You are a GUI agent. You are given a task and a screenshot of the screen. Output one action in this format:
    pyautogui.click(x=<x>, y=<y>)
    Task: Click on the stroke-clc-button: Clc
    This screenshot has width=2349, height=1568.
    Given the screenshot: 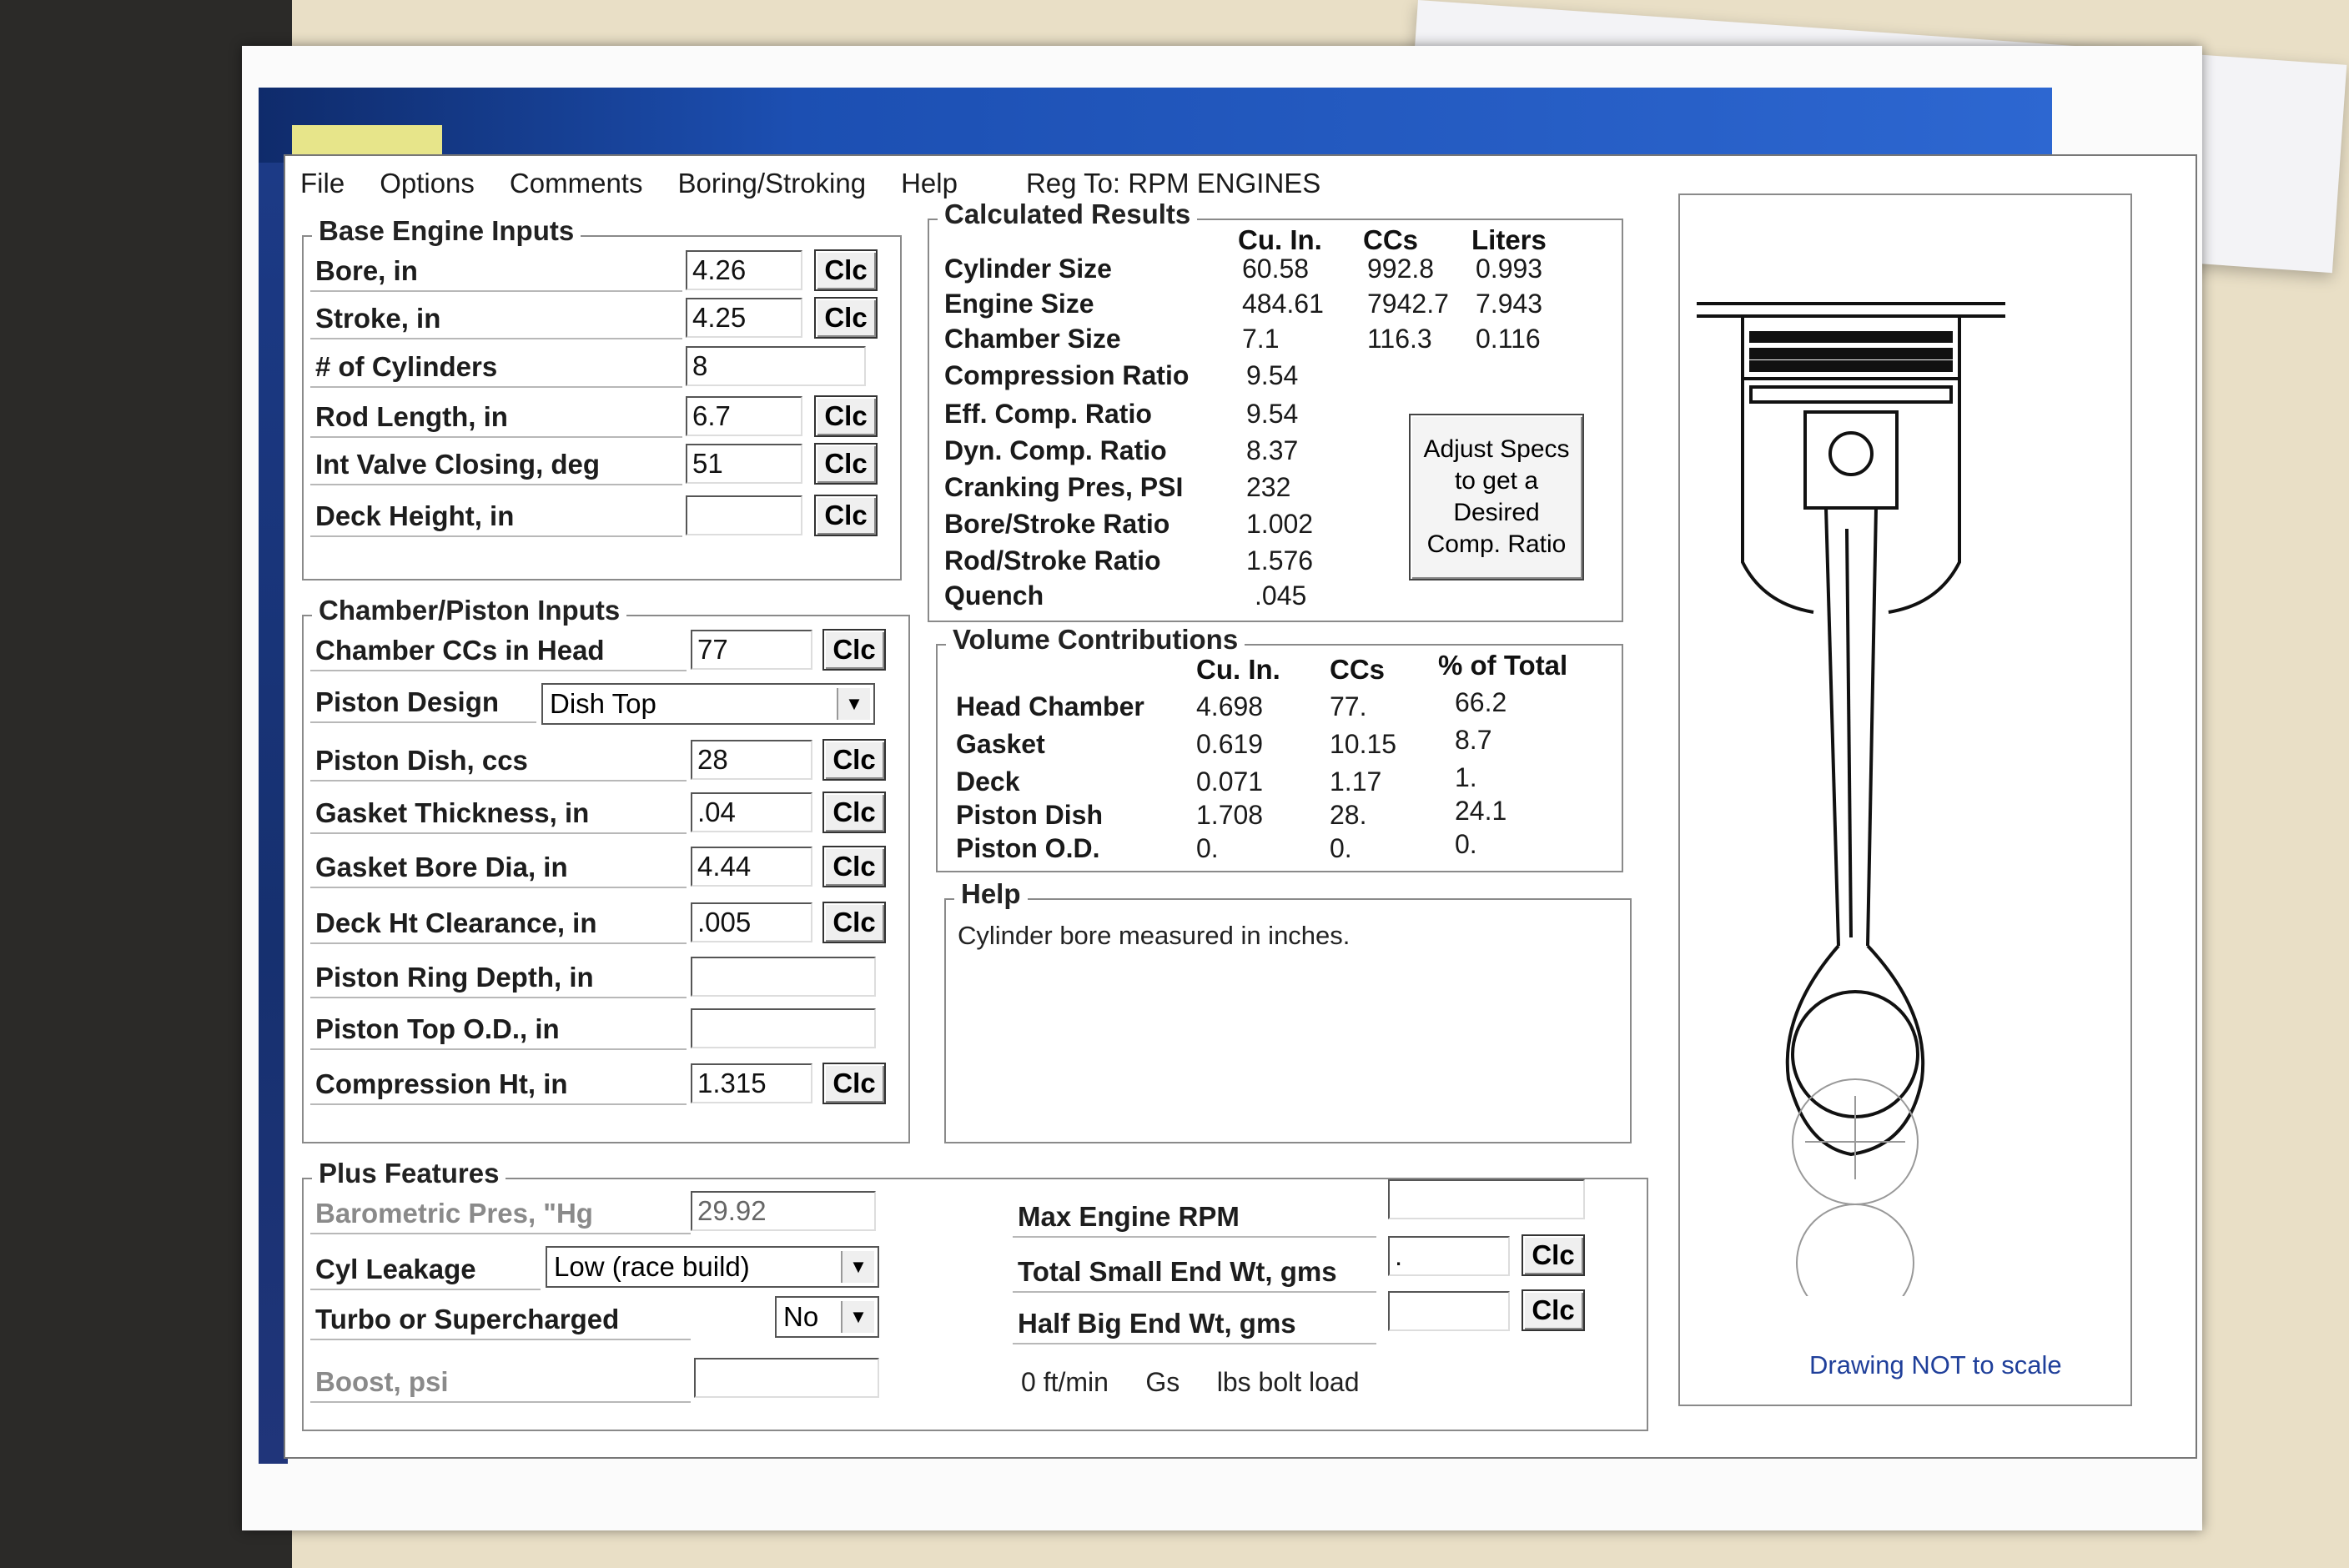 What is the action you would take?
    pyautogui.click(x=846, y=318)
    